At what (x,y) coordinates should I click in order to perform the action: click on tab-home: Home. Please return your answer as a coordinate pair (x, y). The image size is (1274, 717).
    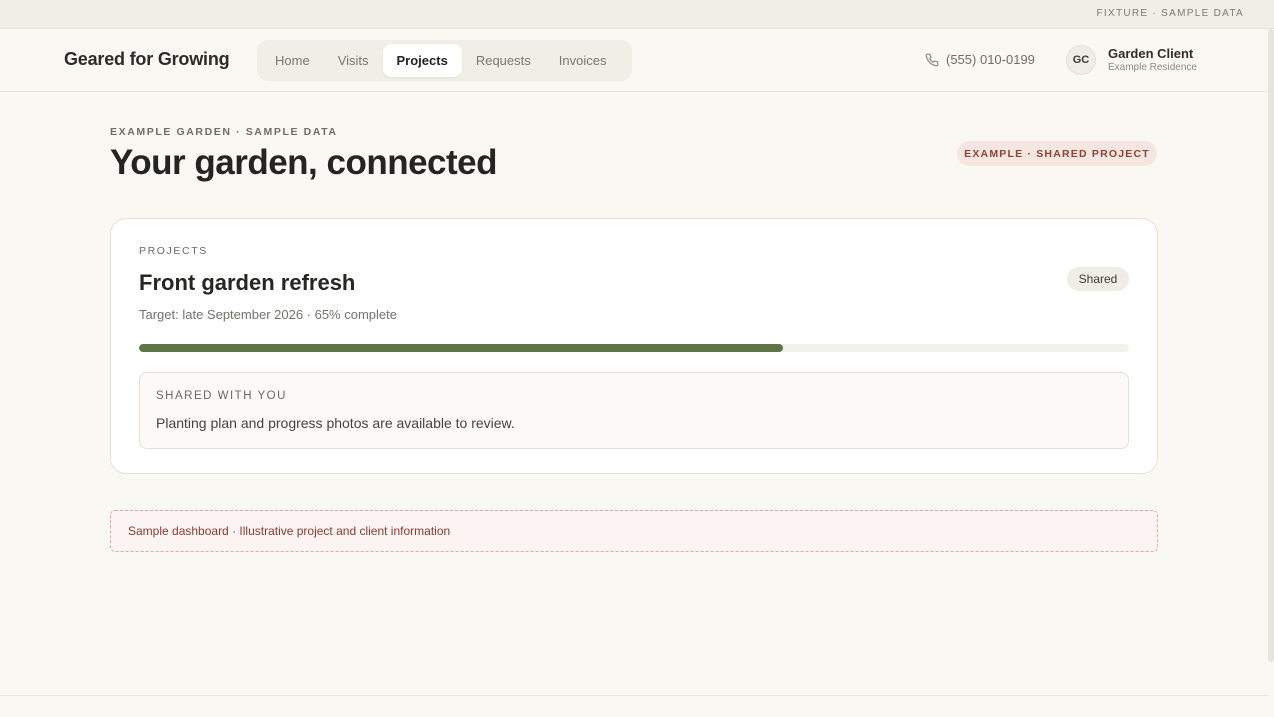
    Looking at the image, I should click on (292, 60).